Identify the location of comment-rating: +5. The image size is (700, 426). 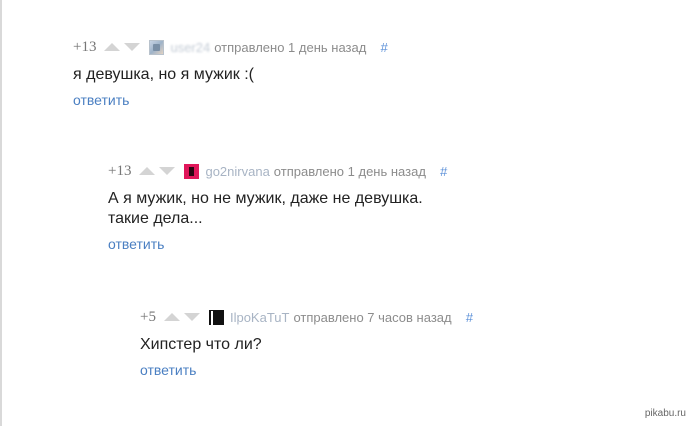
(148, 316).